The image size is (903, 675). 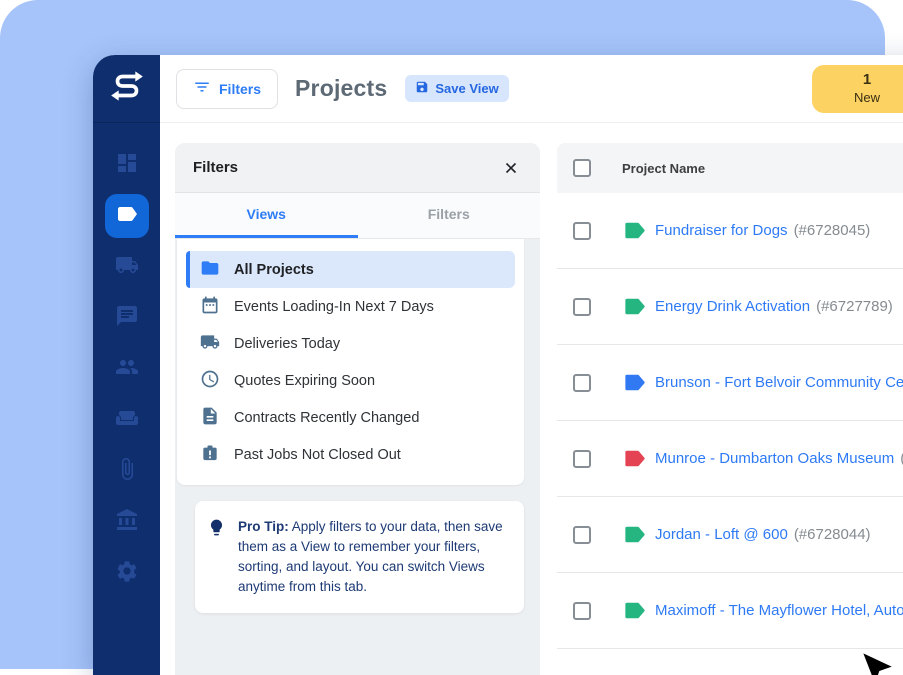 What do you see at coordinates (240, 88) in the screenshot?
I see `filters-button-label: Filters` at bounding box center [240, 88].